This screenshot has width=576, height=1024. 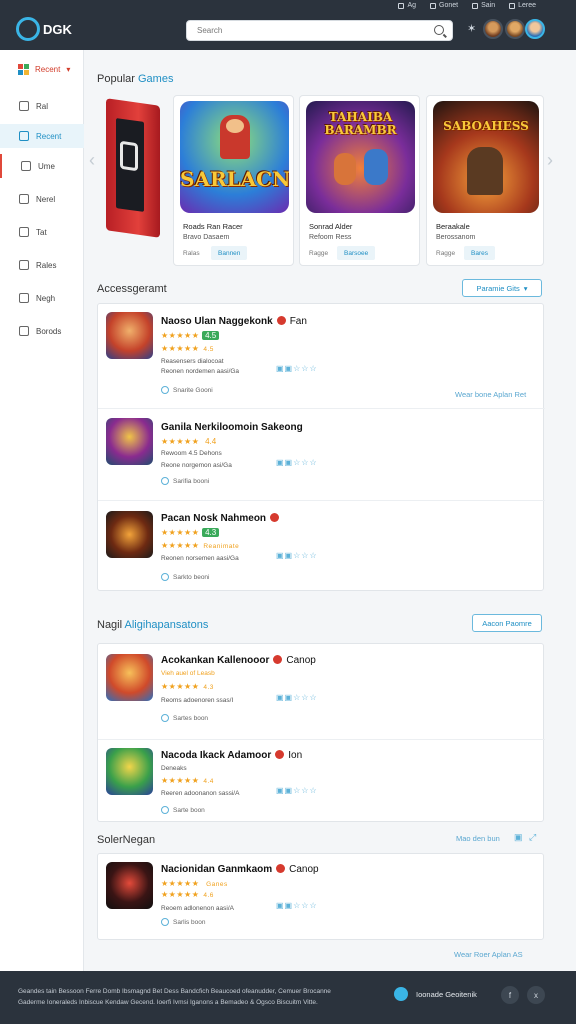 I want to click on view-all-link: Wear bone Aplan Ret, so click(x=490, y=394).